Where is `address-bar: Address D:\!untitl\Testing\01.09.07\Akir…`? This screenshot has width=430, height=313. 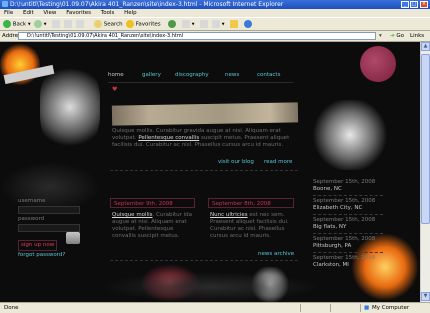 address-bar: Address D:\!untitl\Testing\01.09.07\Akir… is located at coordinates (215, 36).